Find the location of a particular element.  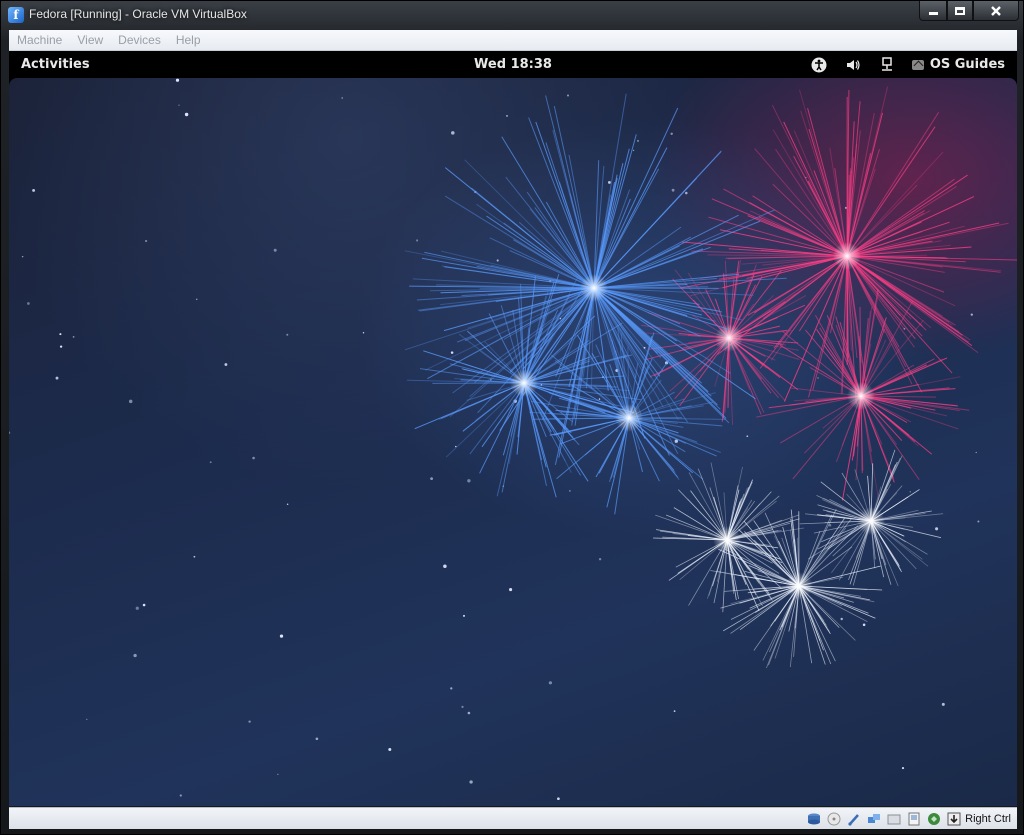

network-adapters-icon is located at coordinates (874, 819).